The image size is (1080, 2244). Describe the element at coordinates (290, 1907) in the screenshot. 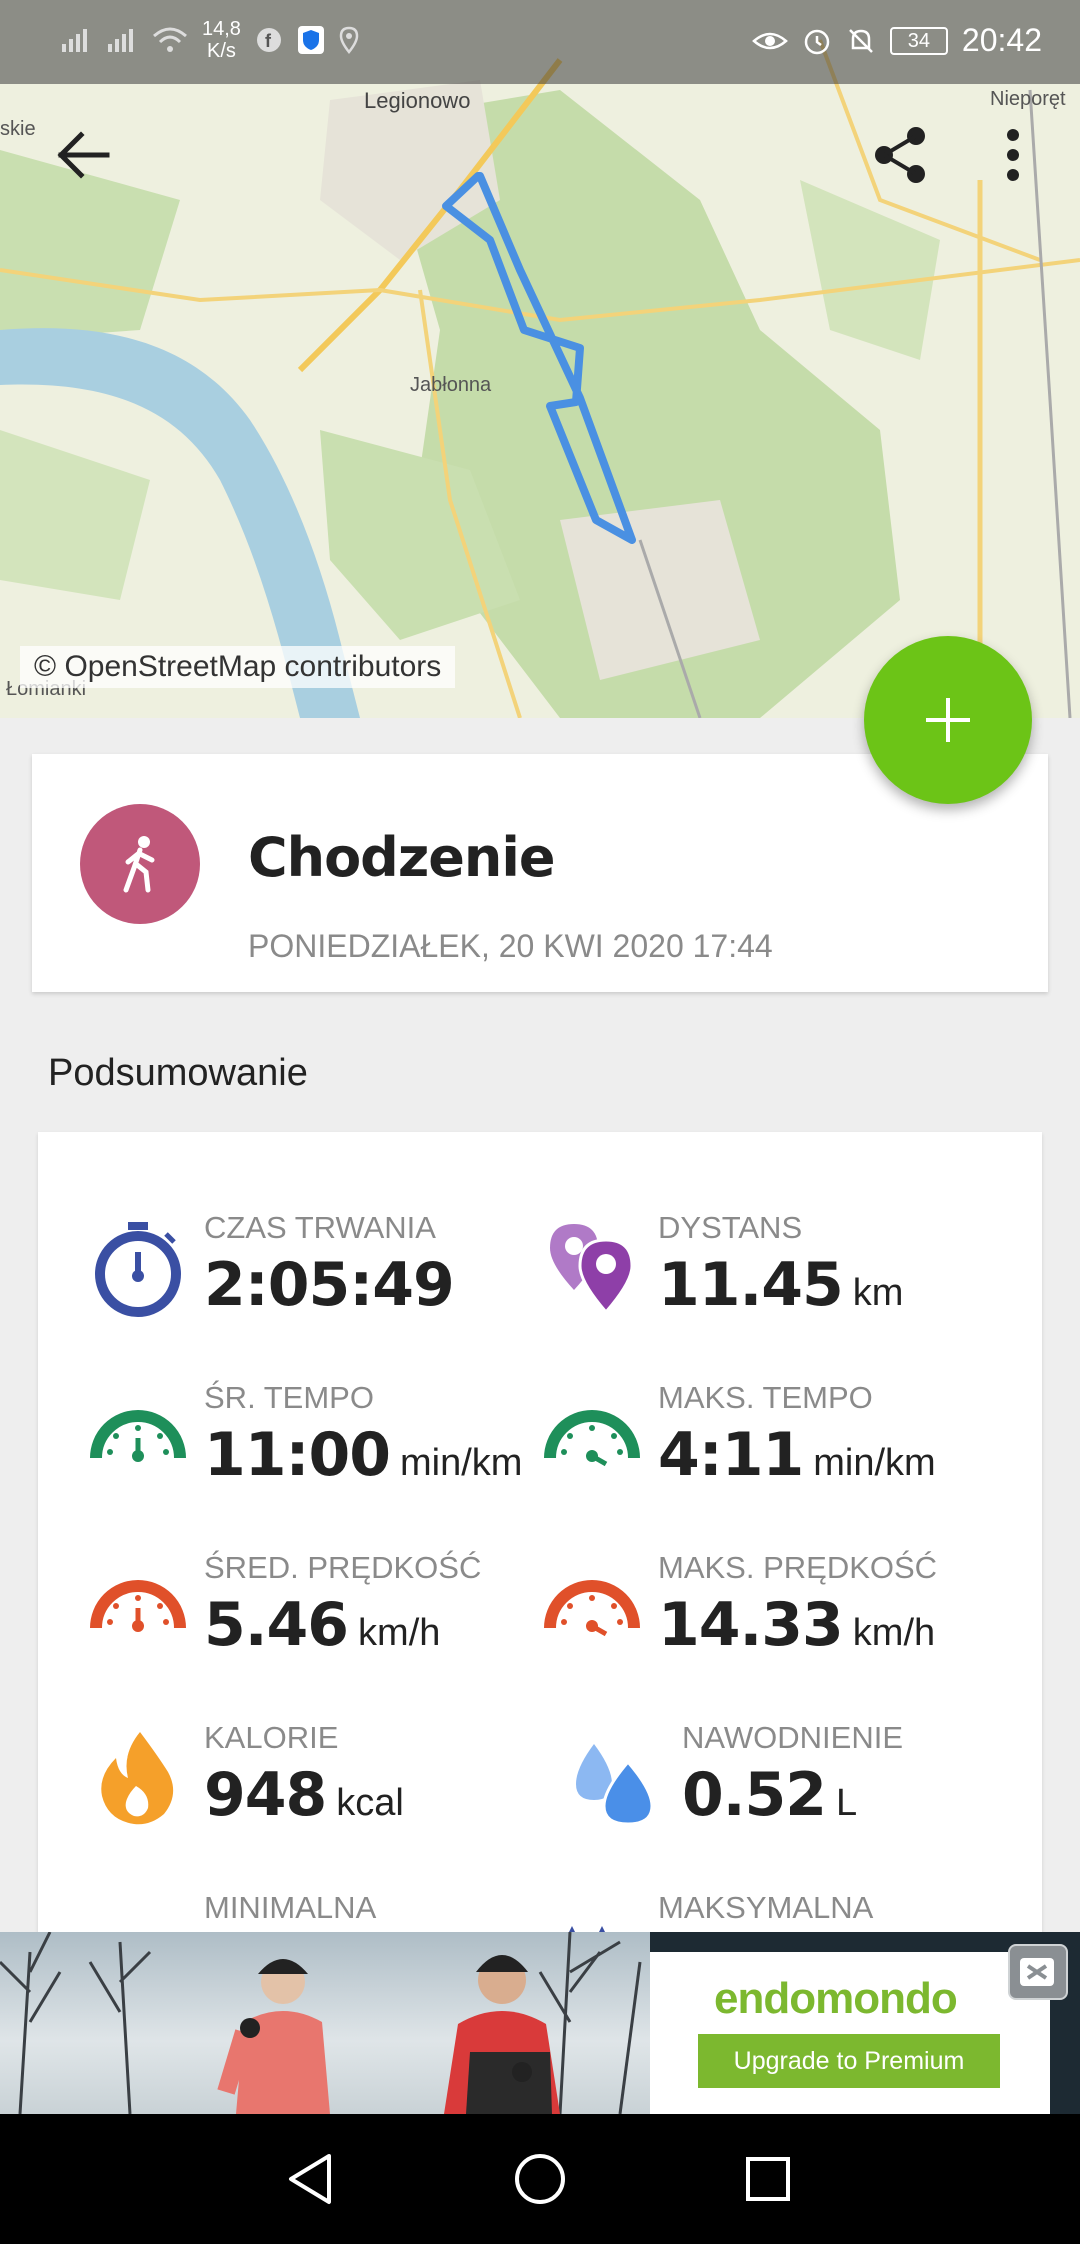

I see `stat-label: MINIMALNA` at that location.